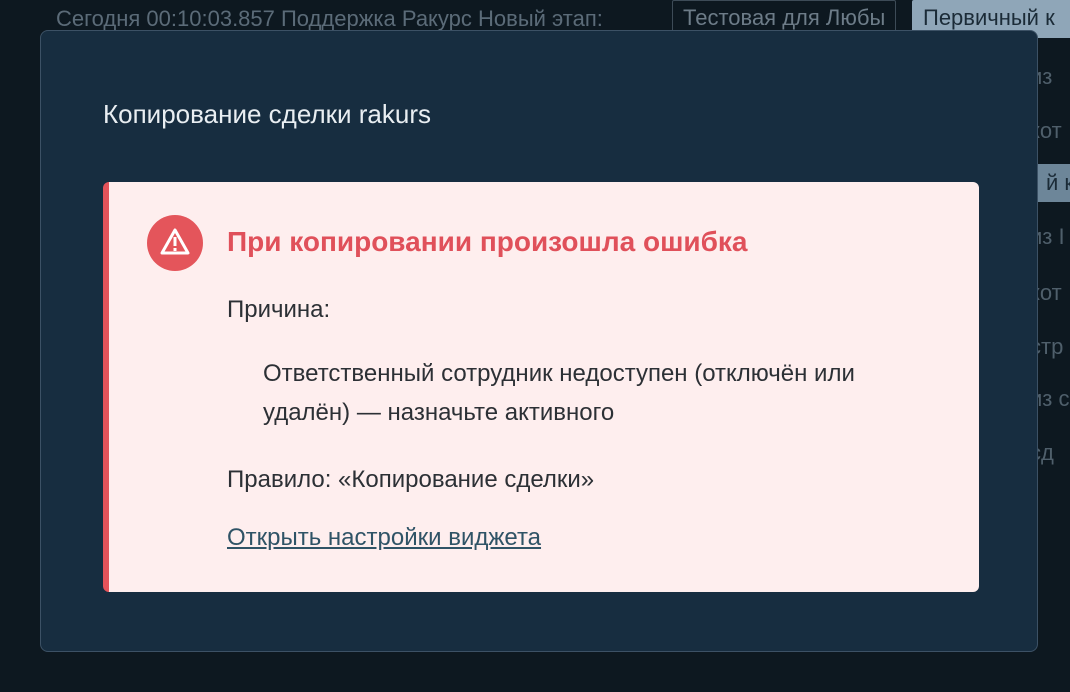 This screenshot has height=692, width=1070. What do you see at coordinates (384, 538) in the screenshot?
I see `open-widget-settings-link: Открыть настройки виджета` at bounding box center [384, 538].